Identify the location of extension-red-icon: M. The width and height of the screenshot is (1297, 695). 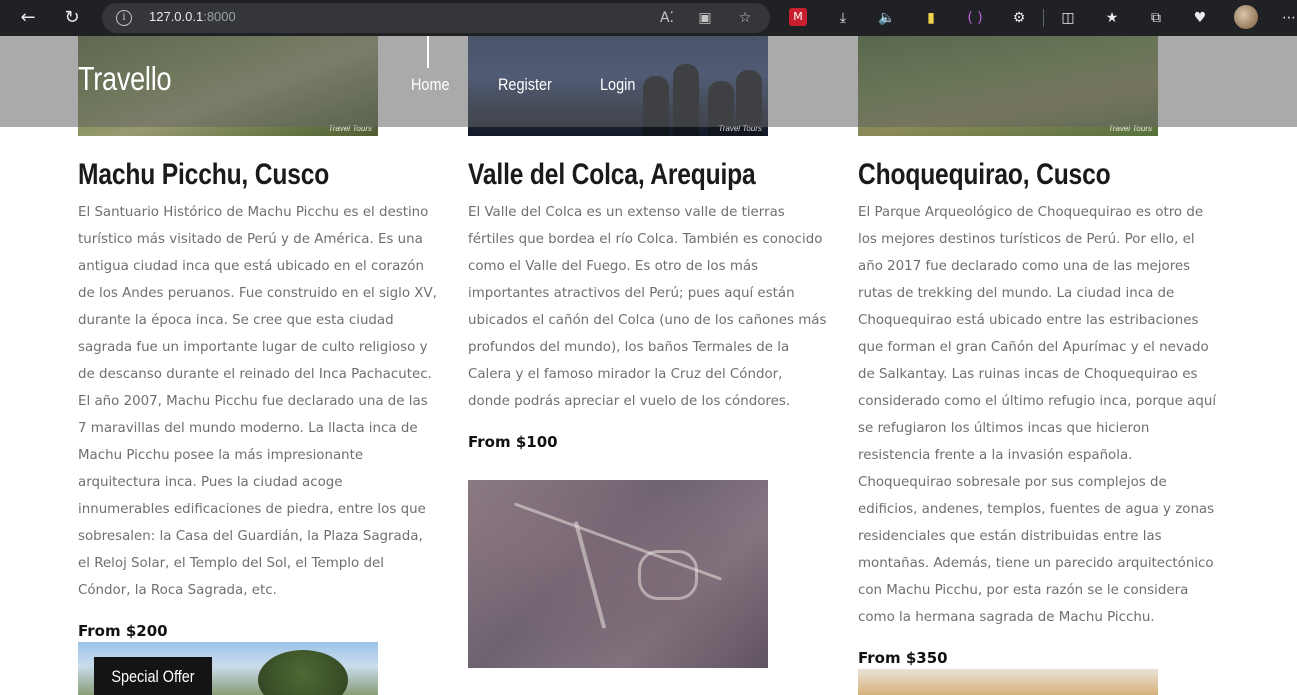
(798, 17).